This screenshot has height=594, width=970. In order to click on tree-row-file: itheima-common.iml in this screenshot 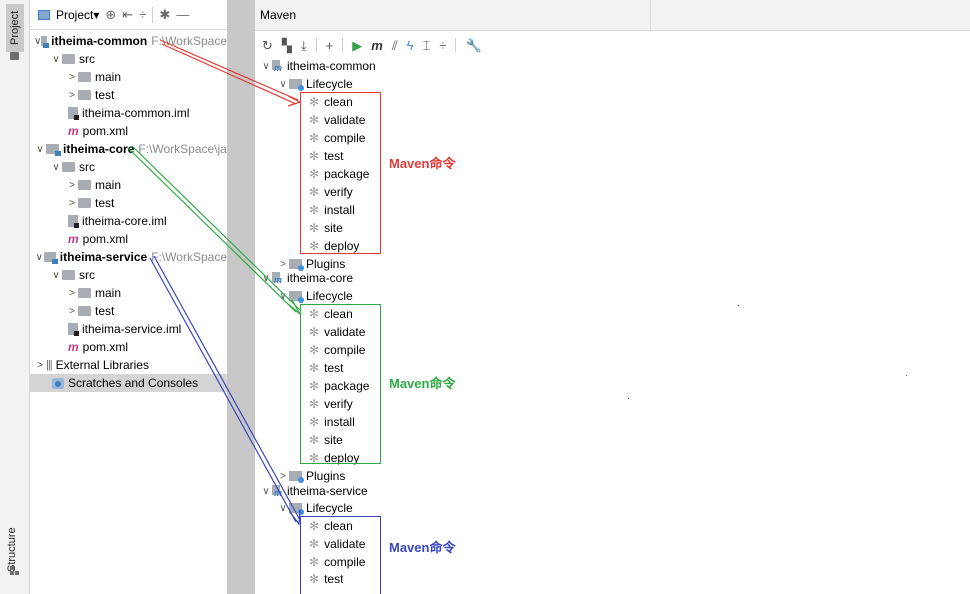, I will do `click(128, 113)`.